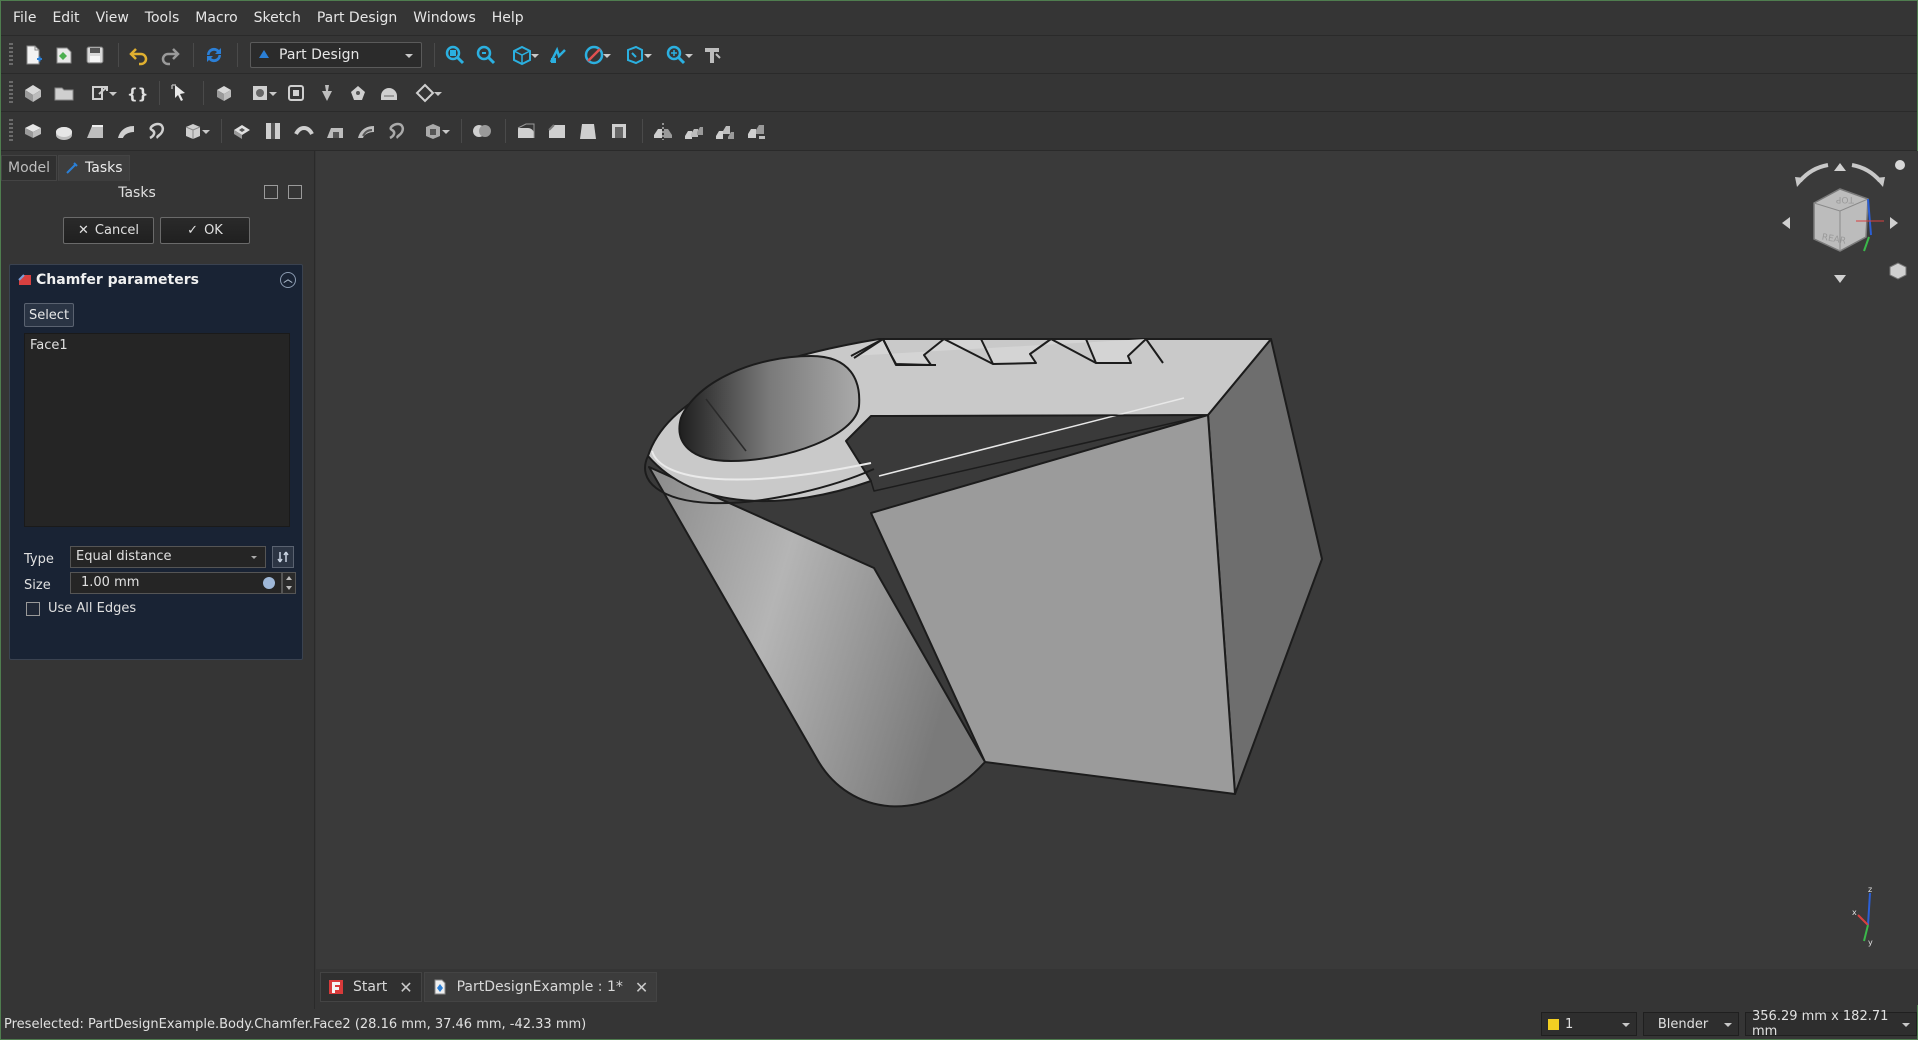 Image resolution: width=1918 pixels, height=1040 pixels. Describe the element at coordinates (1841, 220) in the screenshot. I see `cube-faces: TOP REAR` at that location.